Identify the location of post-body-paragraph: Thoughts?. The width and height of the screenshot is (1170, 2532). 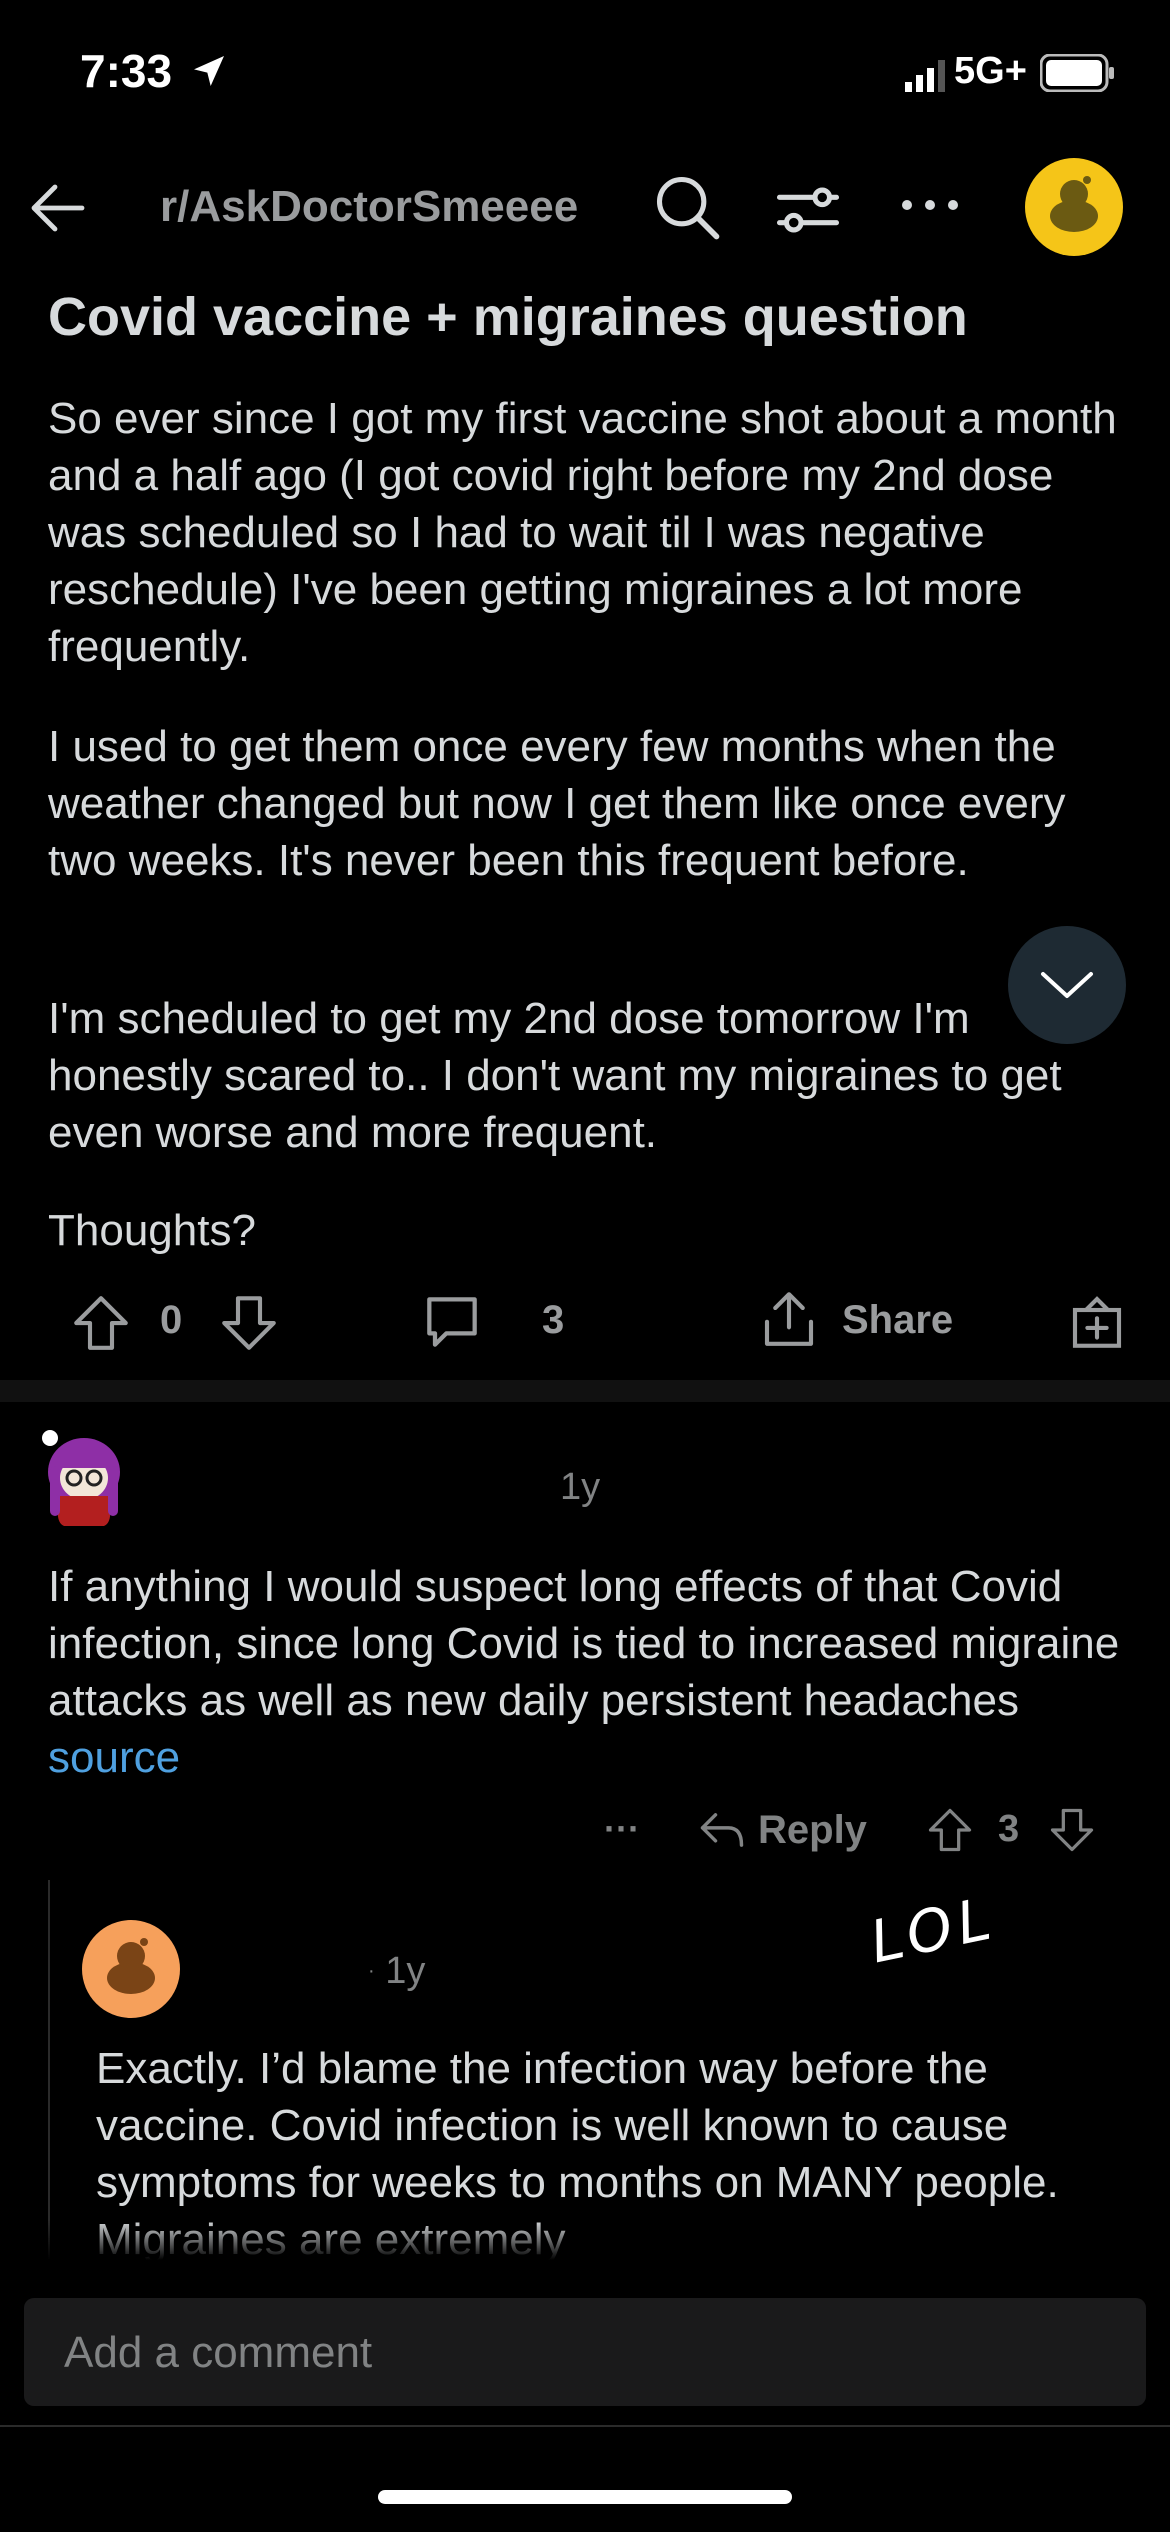
(152, 1230).